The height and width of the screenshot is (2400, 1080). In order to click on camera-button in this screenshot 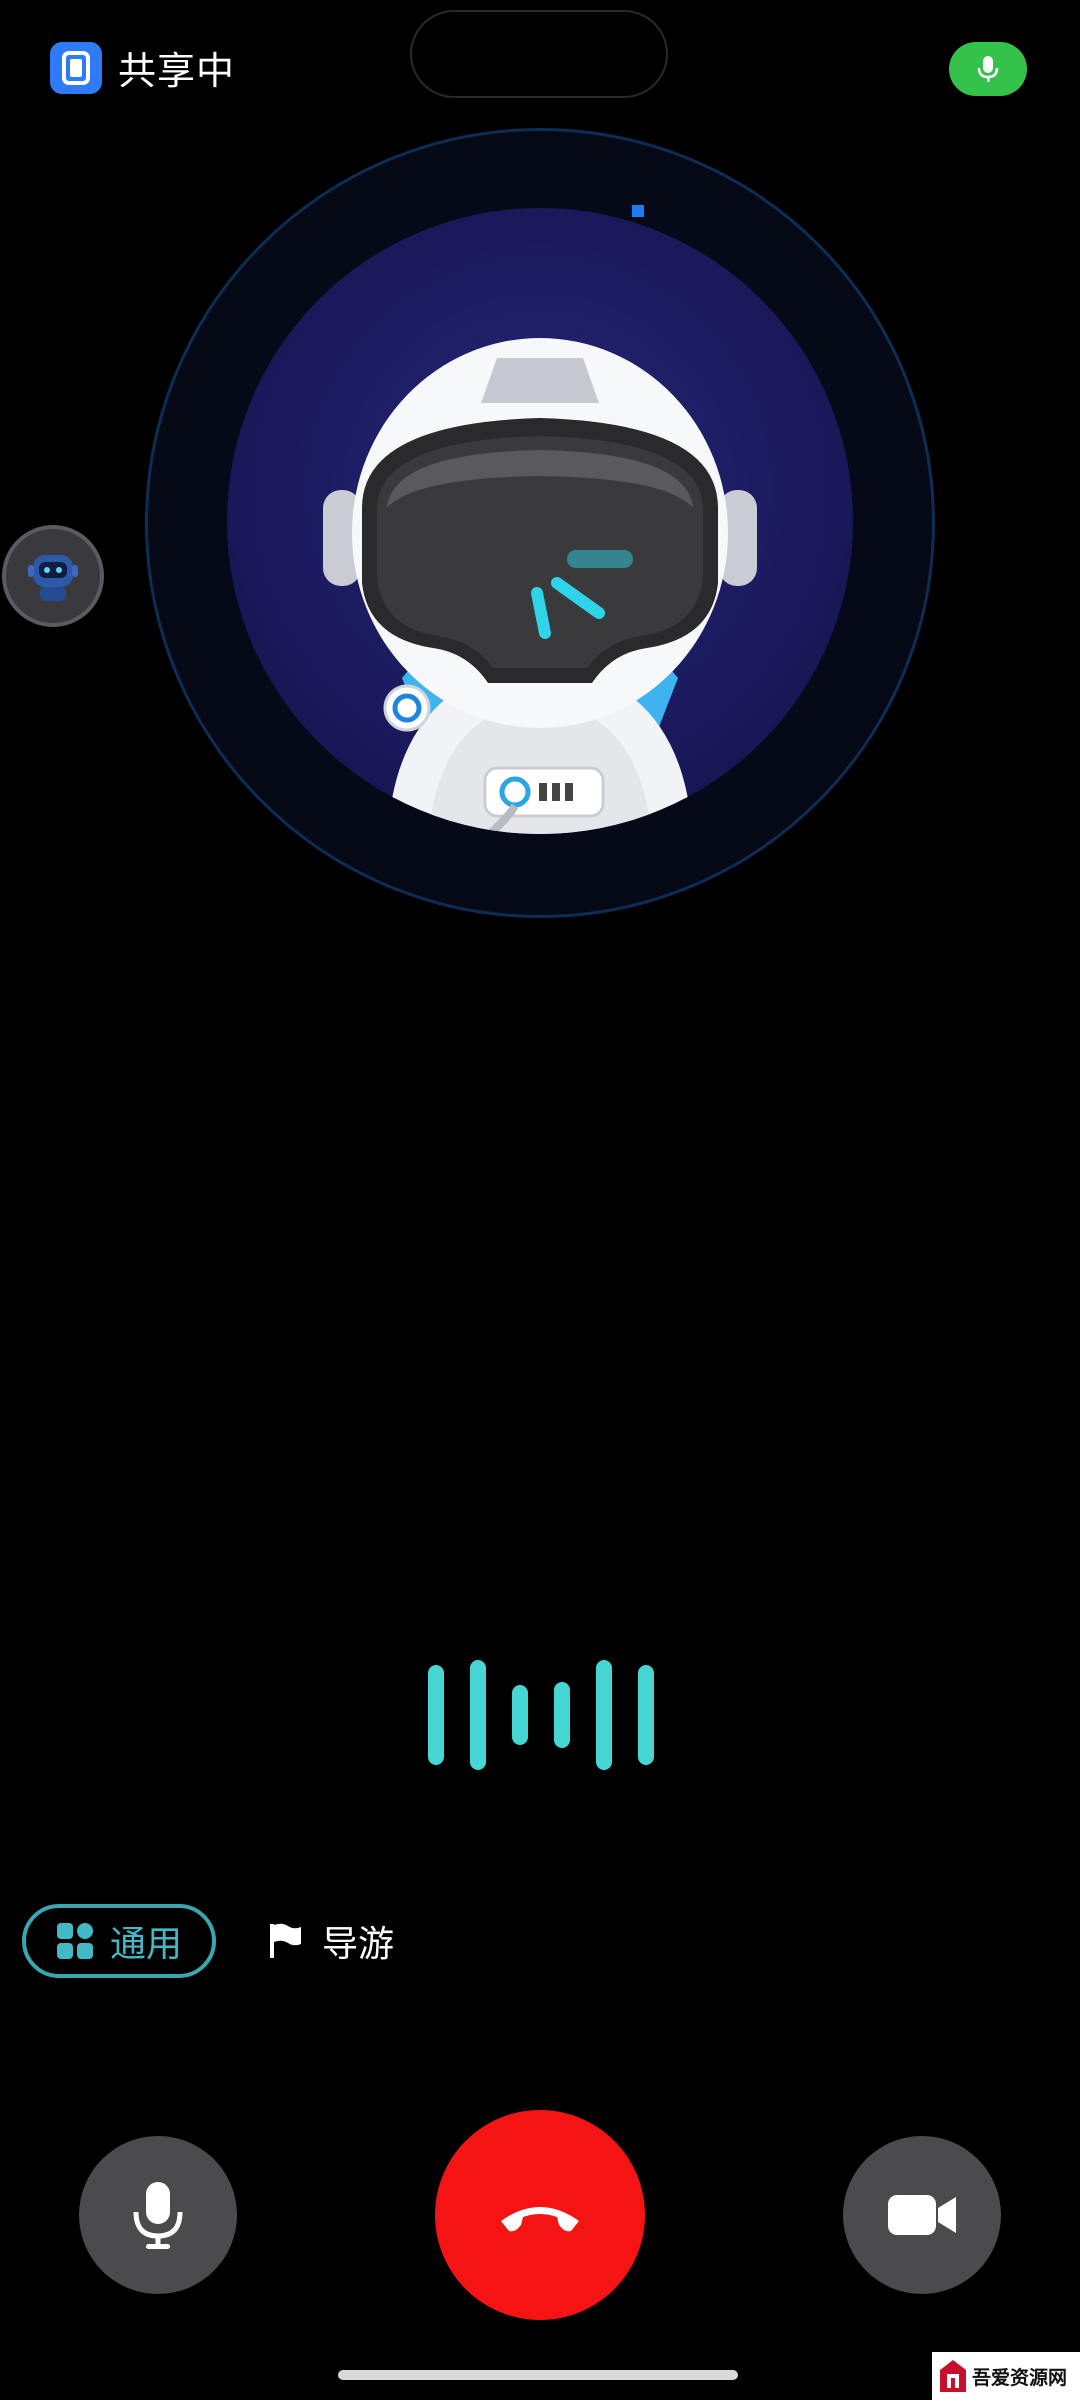, I will do `click(922, 2215)`.